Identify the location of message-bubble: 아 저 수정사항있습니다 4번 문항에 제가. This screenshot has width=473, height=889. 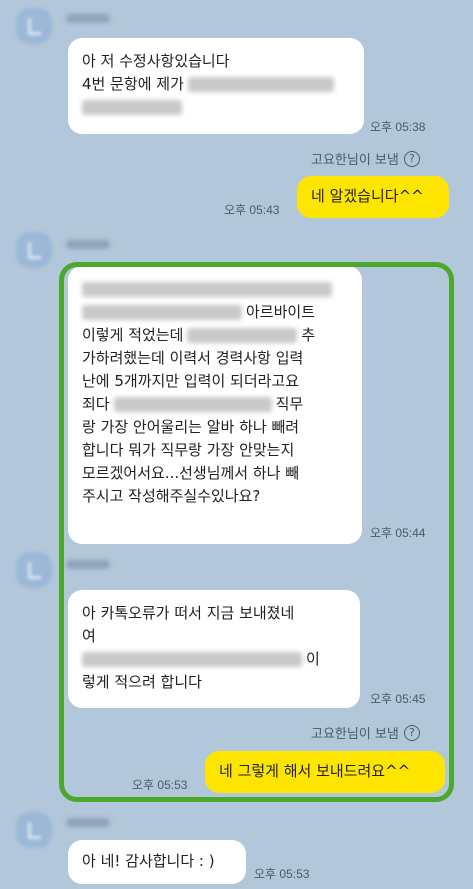
(216, 86).